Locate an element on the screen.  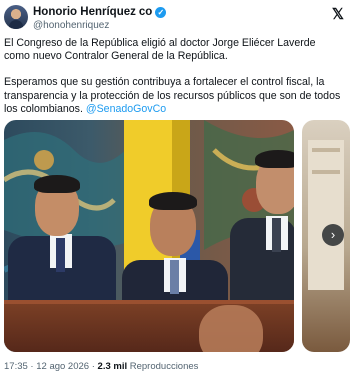
author-name: Honorio Henríquez is located at coordinates (84, 12).